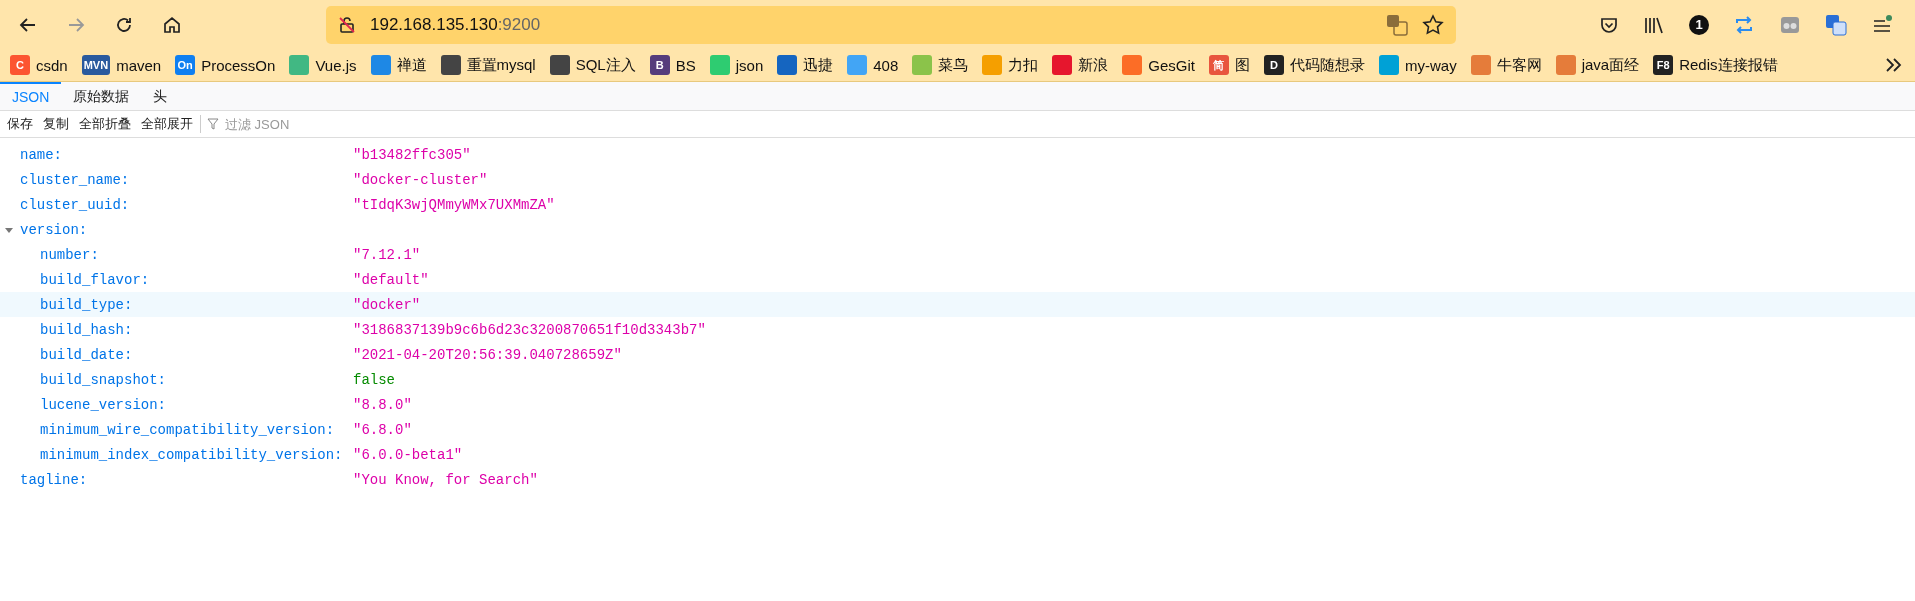  Describe the element at coordinates (160, 96) in the screenshot. I see `viewer-tab: 头` at that location.